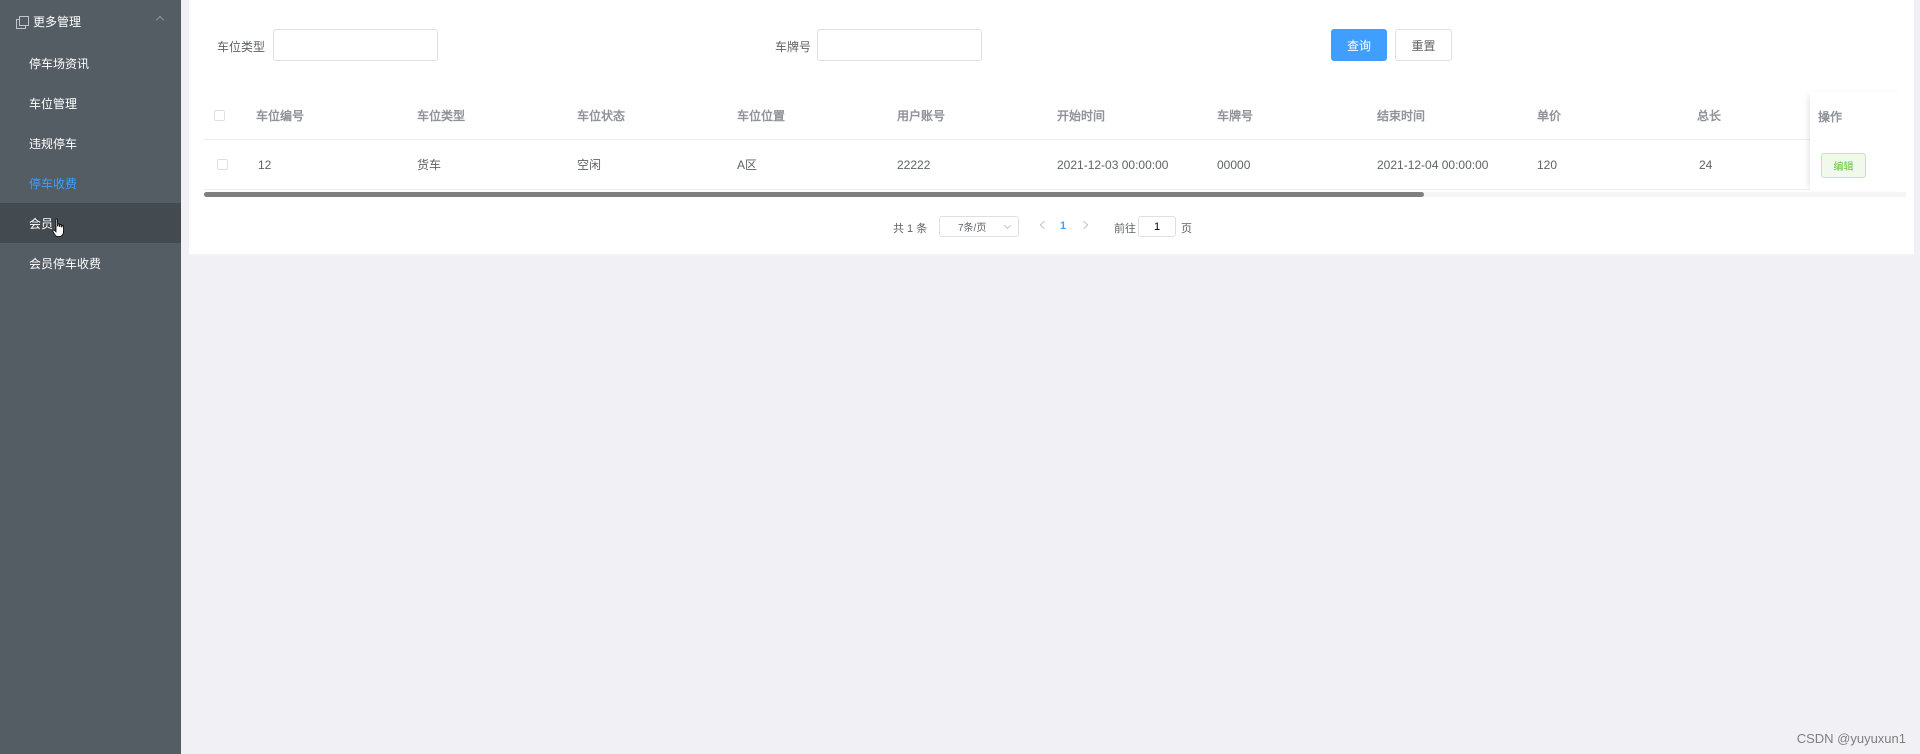 The image size is (1920, 754). I want to click on goto-page-input, so click(1157, 226).